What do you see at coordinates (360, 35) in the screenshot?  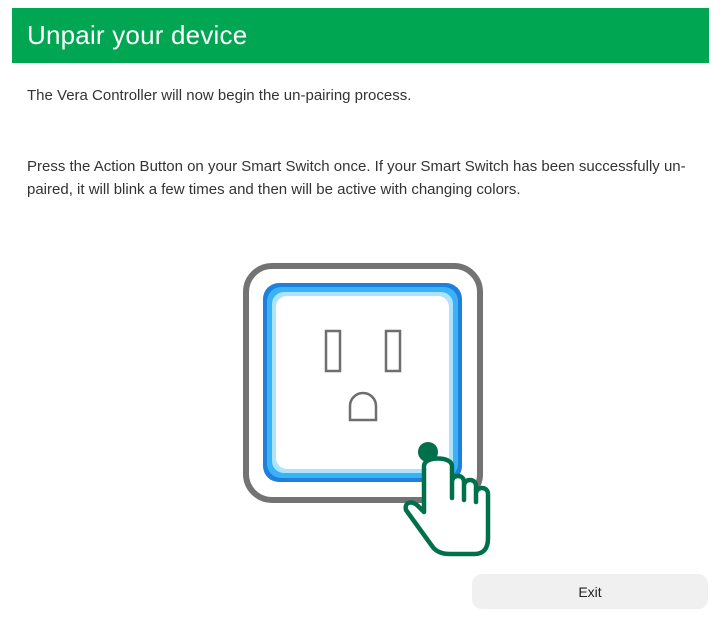 I see `page-header: Unpair your device` at bounding box center [360, 35].